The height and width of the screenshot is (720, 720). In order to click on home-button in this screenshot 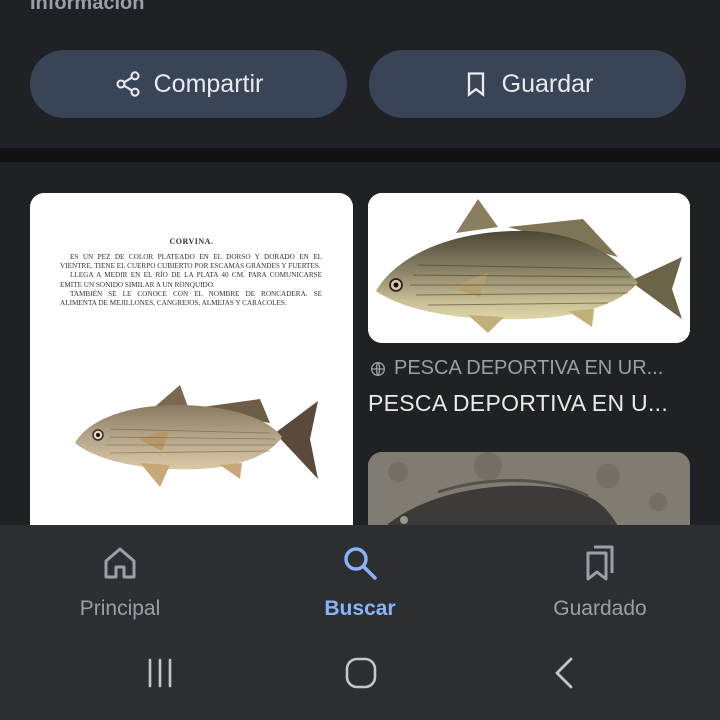, I will do `click(361, 673)`.